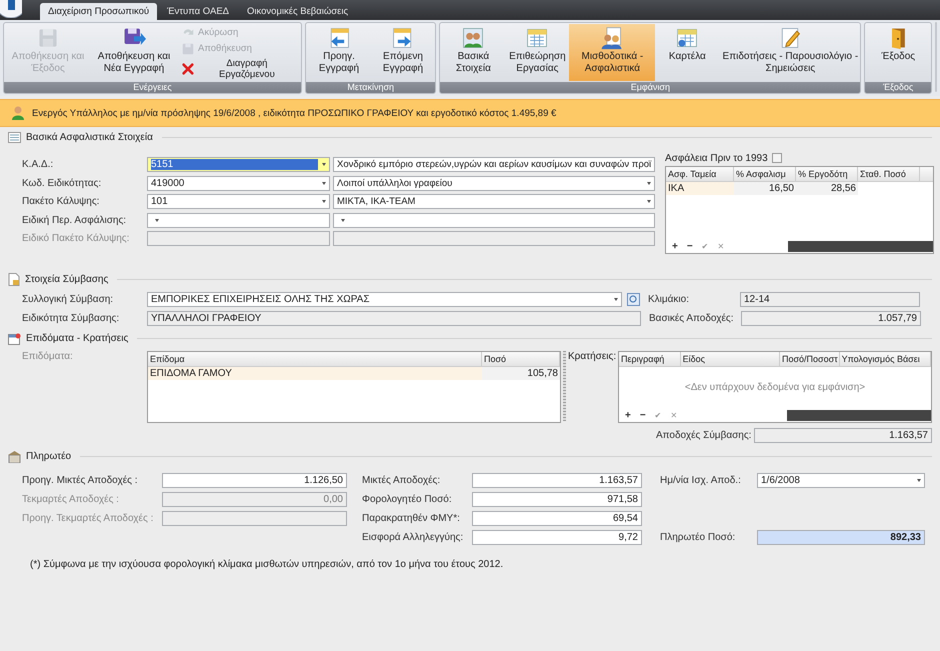  Describe the element at coordinates (701, 480) in the screenshot. I see `field-label: Ημ/νία Ισχ. Αποδ.:` at that location.